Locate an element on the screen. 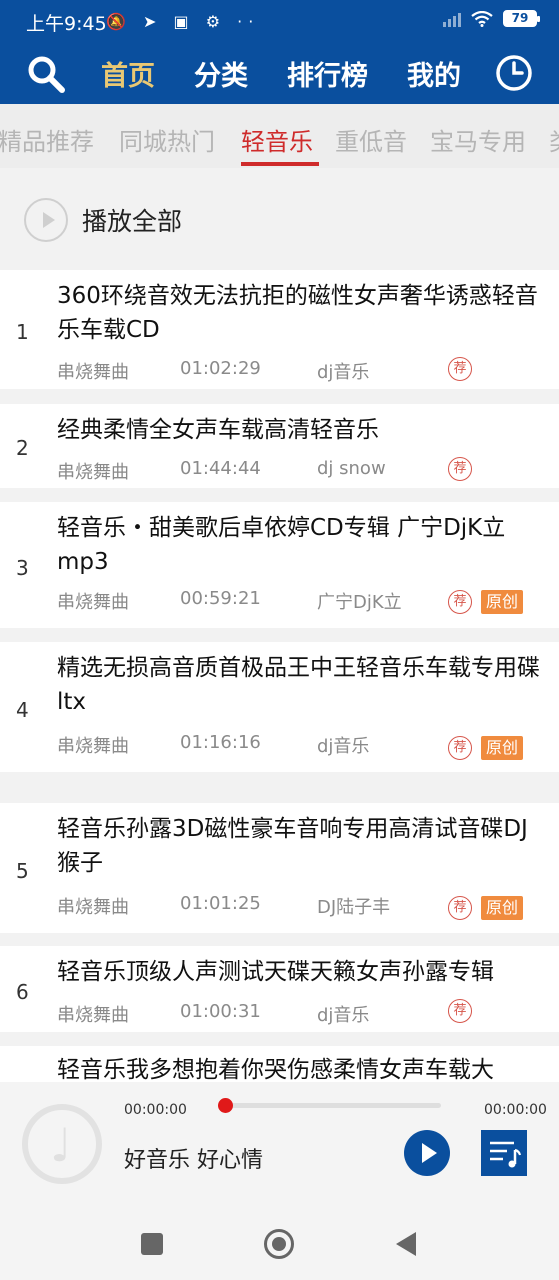 The width and height of the screenshot is (559, 1280). song-artist: 广宁DjK立 is located at coordinates (359, 602).